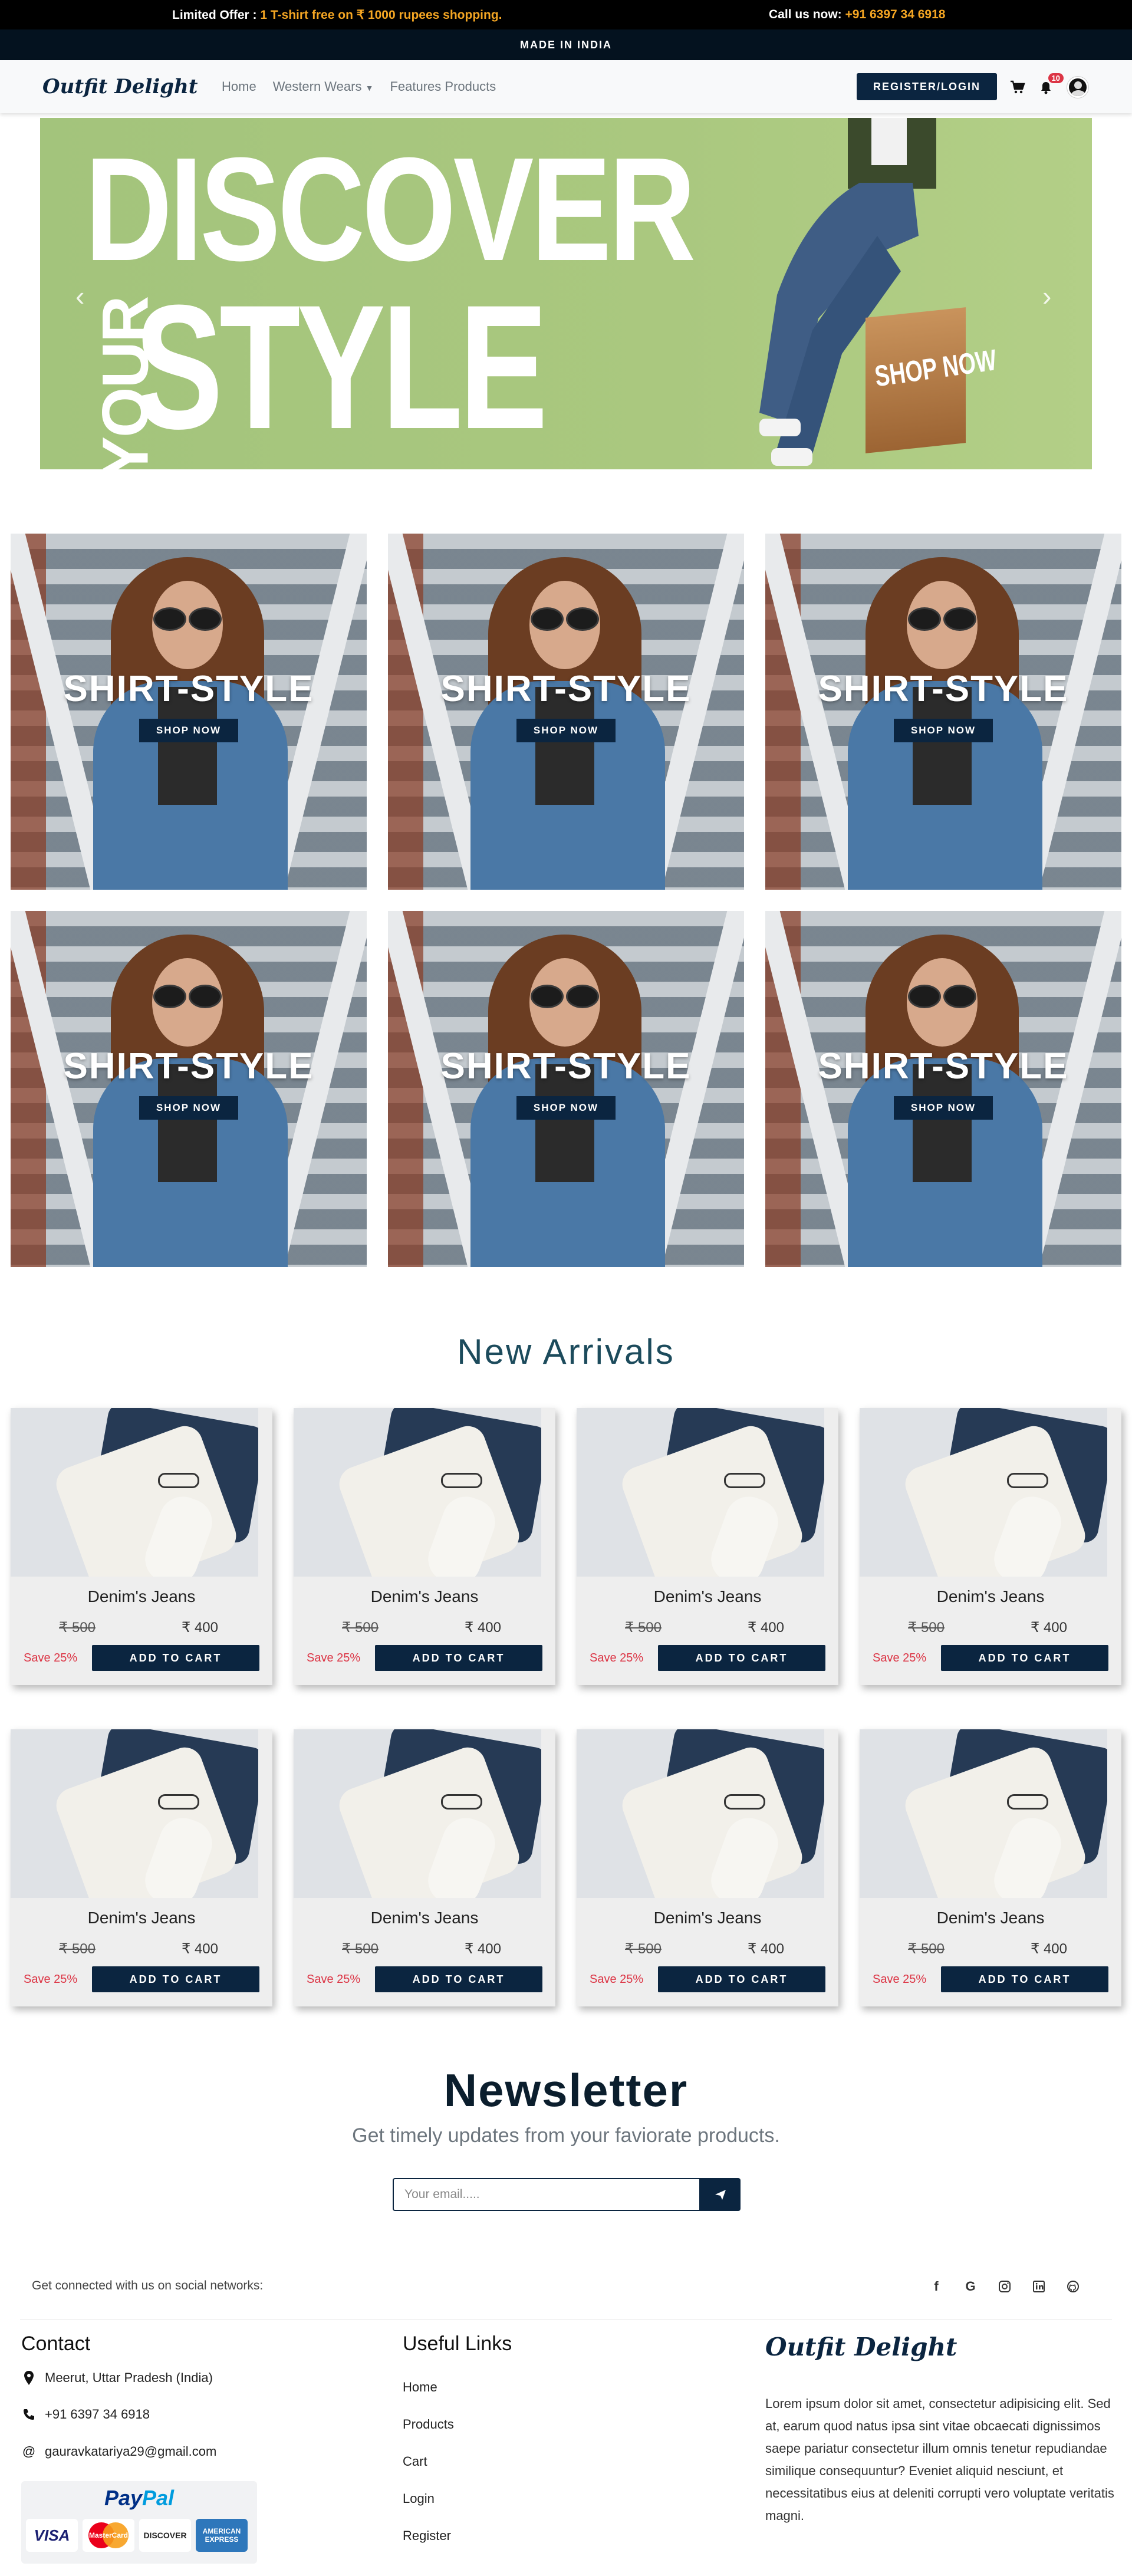 The image size is (1132, 2576). Describe the element at coordinates (98, 2414) in the screenshot. I see `phone-text: +91 6397 34 6918` at that location.